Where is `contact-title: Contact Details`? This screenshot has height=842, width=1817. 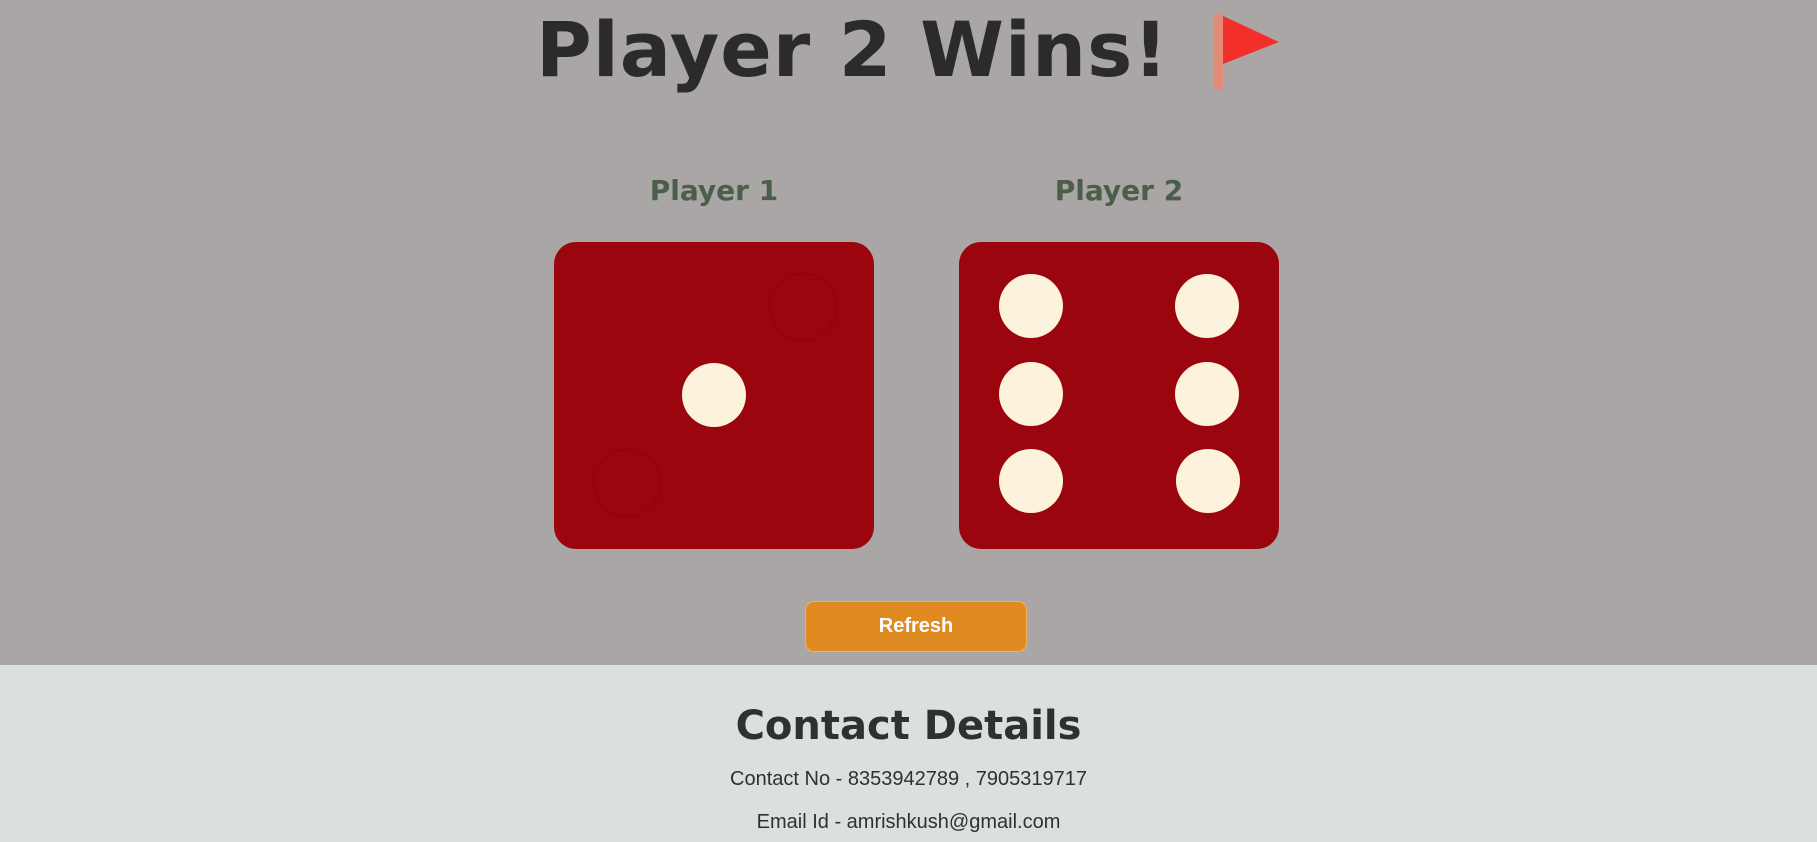 contact-title: Contact Details is located at coordinates (908, 726).